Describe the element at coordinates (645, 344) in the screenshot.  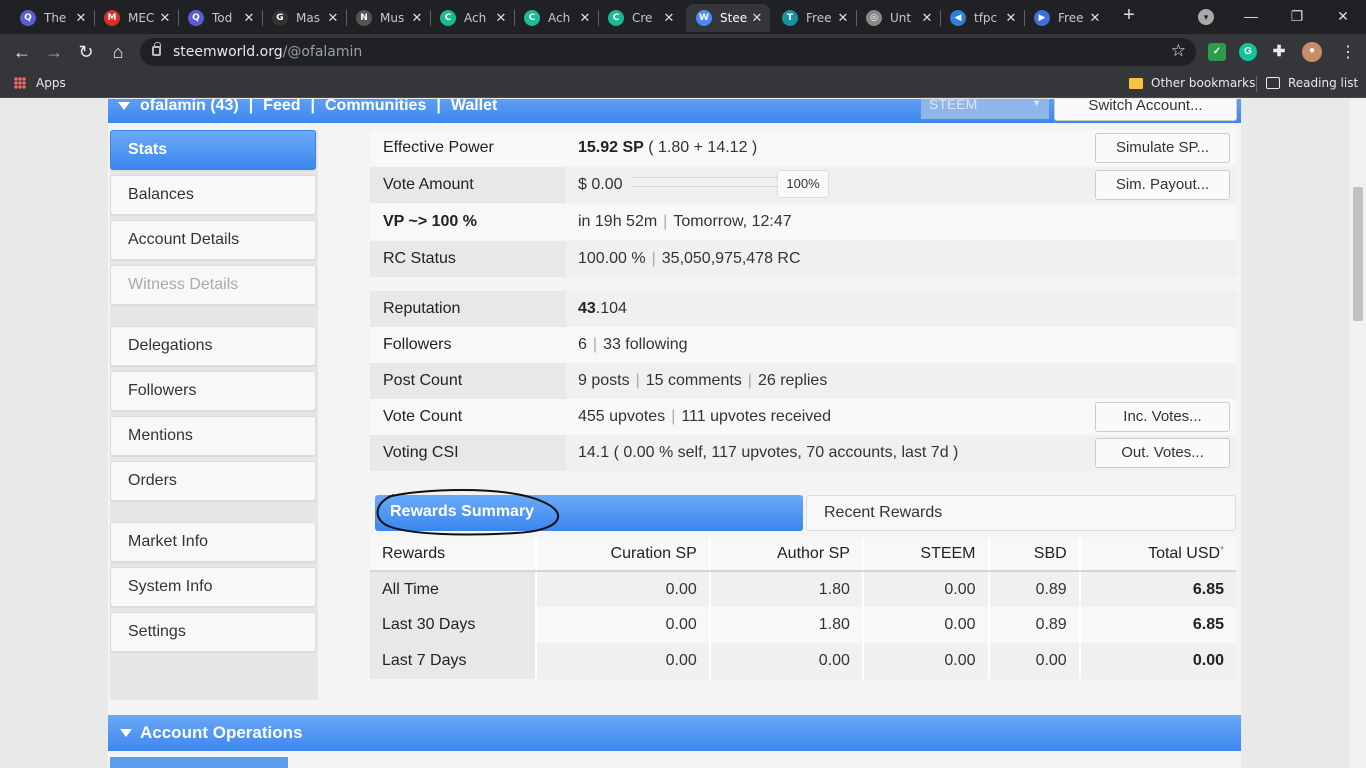
I see `following-count: 33 following` at that location.